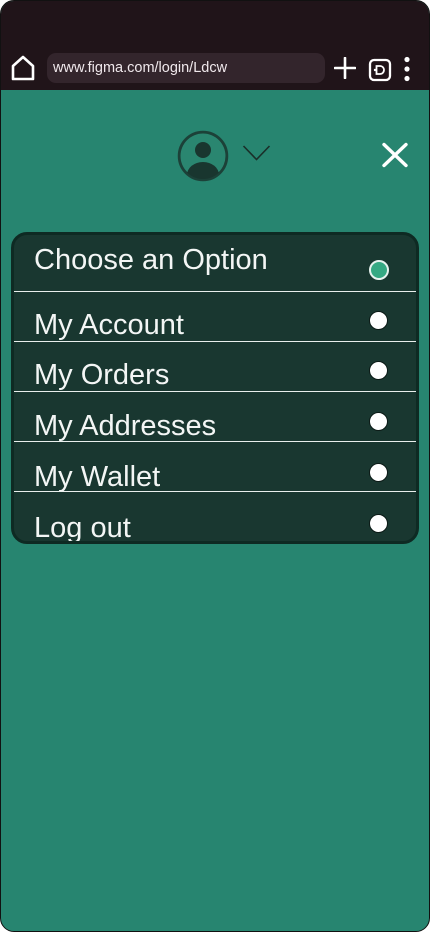  What do you see at coordinates (186, 68) in the screenshot?
I see `url-field: www.figma.com/login/Ldcw` at bounding box center [186, 68].